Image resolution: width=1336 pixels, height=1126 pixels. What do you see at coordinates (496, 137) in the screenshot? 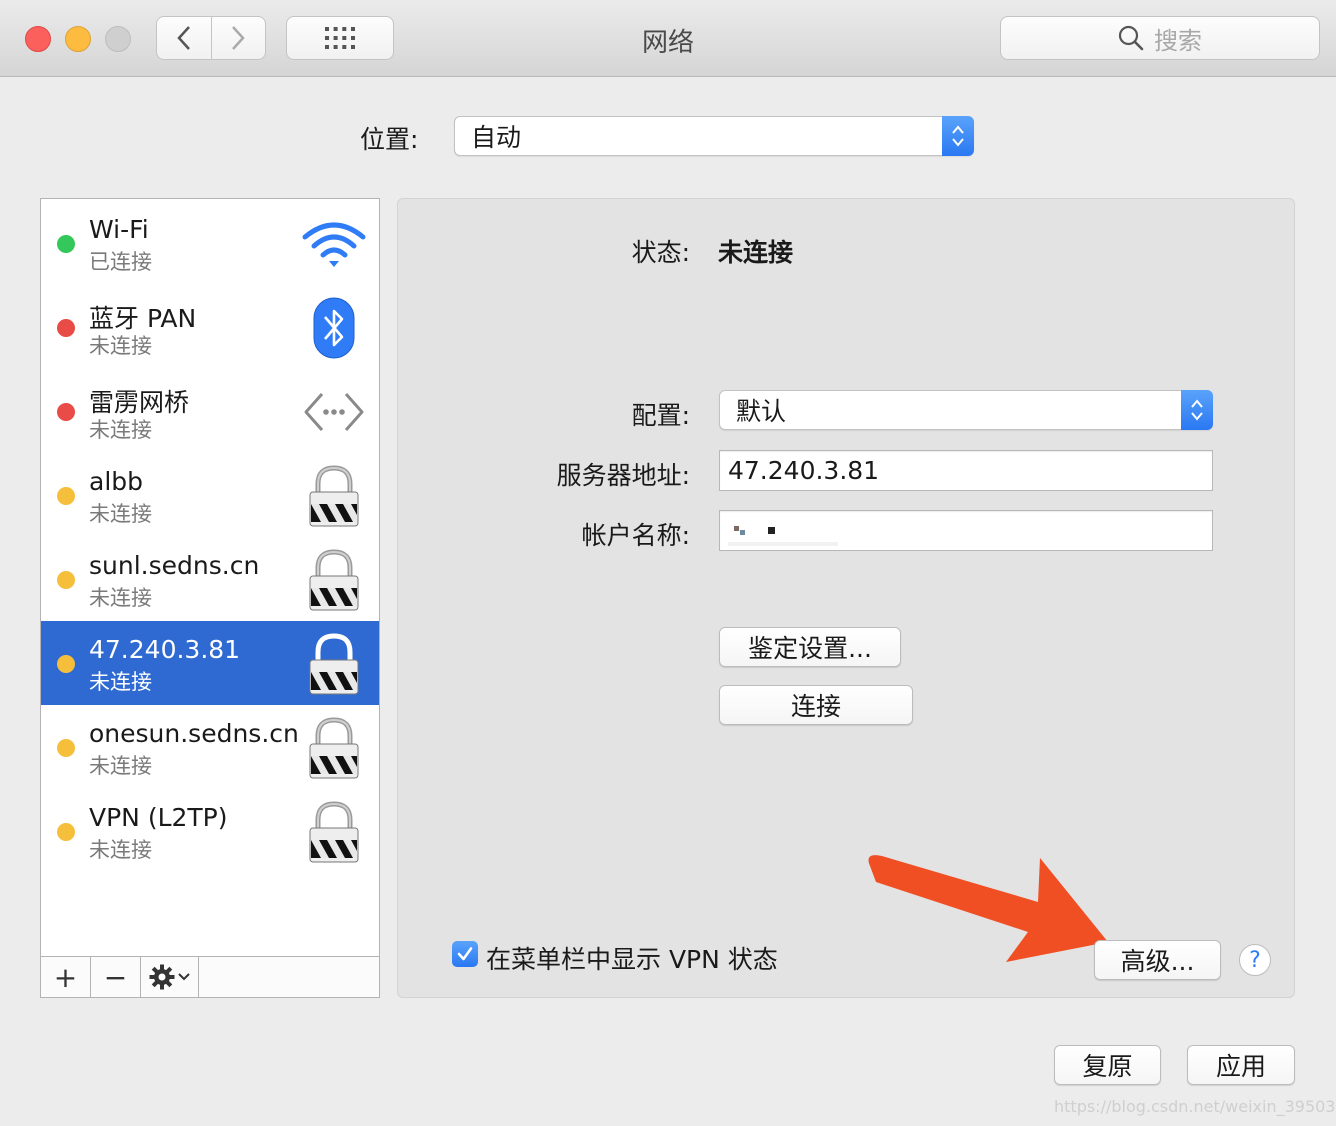
I see `location-value: 自动` at bounding box center [496, 137].